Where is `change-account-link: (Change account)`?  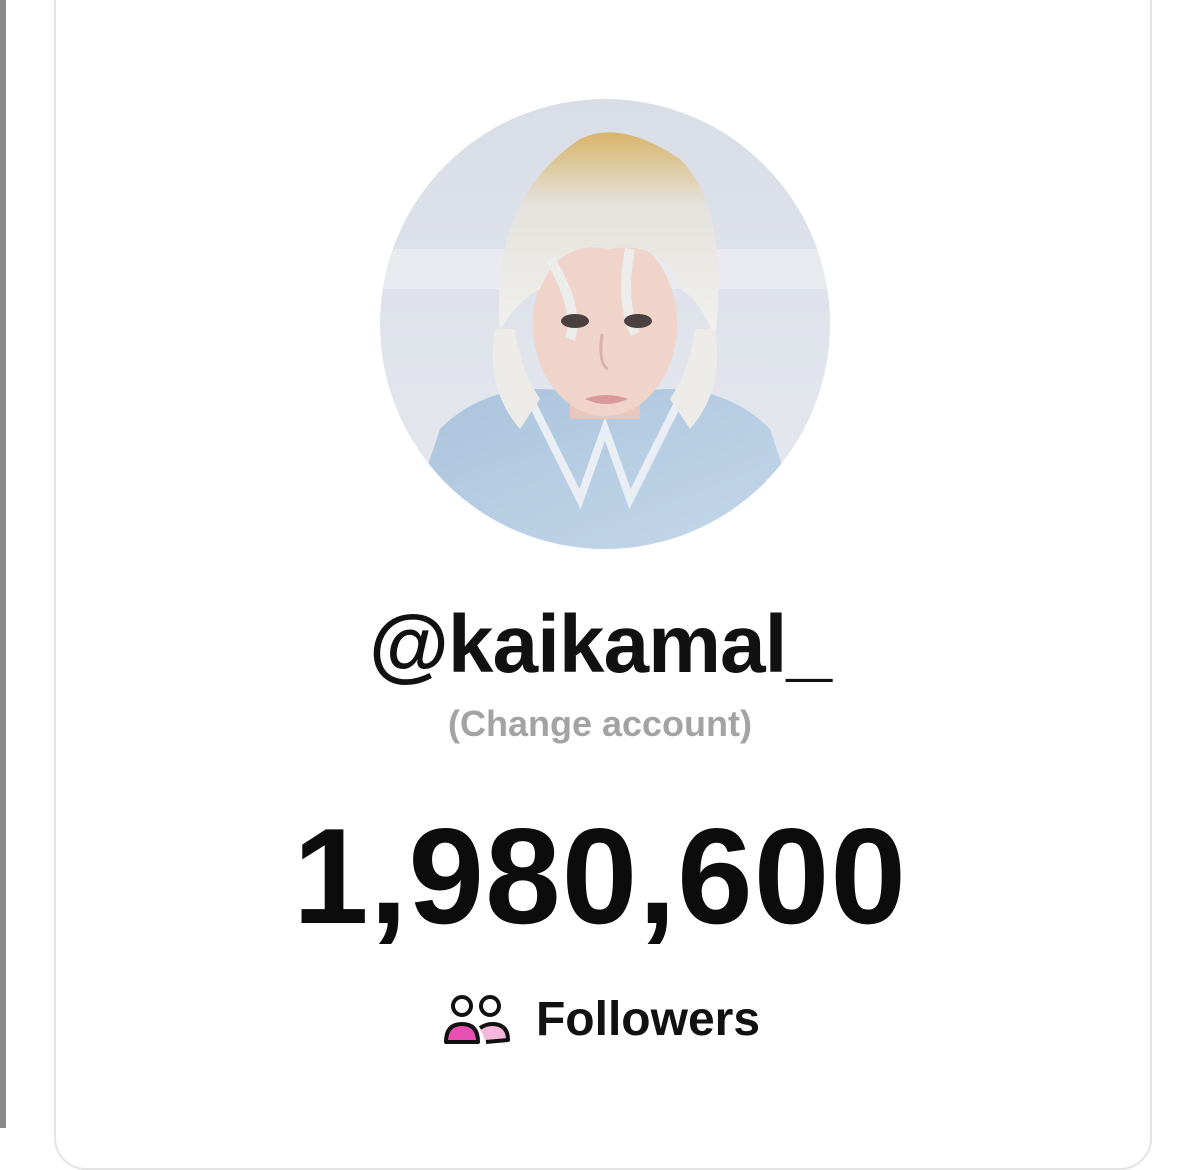 change-account-link: (Change account) is located at coordinates (600, 724).